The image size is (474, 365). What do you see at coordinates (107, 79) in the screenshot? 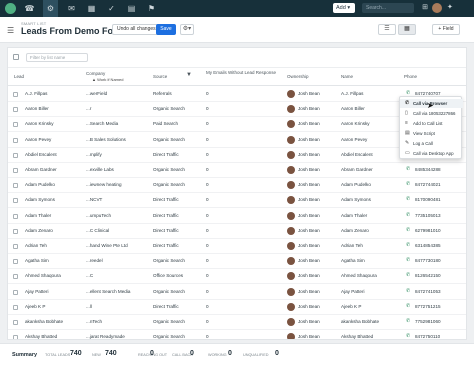
I see `col-company-filter: ▲ Work if Named` at bounding box center [107, 79].